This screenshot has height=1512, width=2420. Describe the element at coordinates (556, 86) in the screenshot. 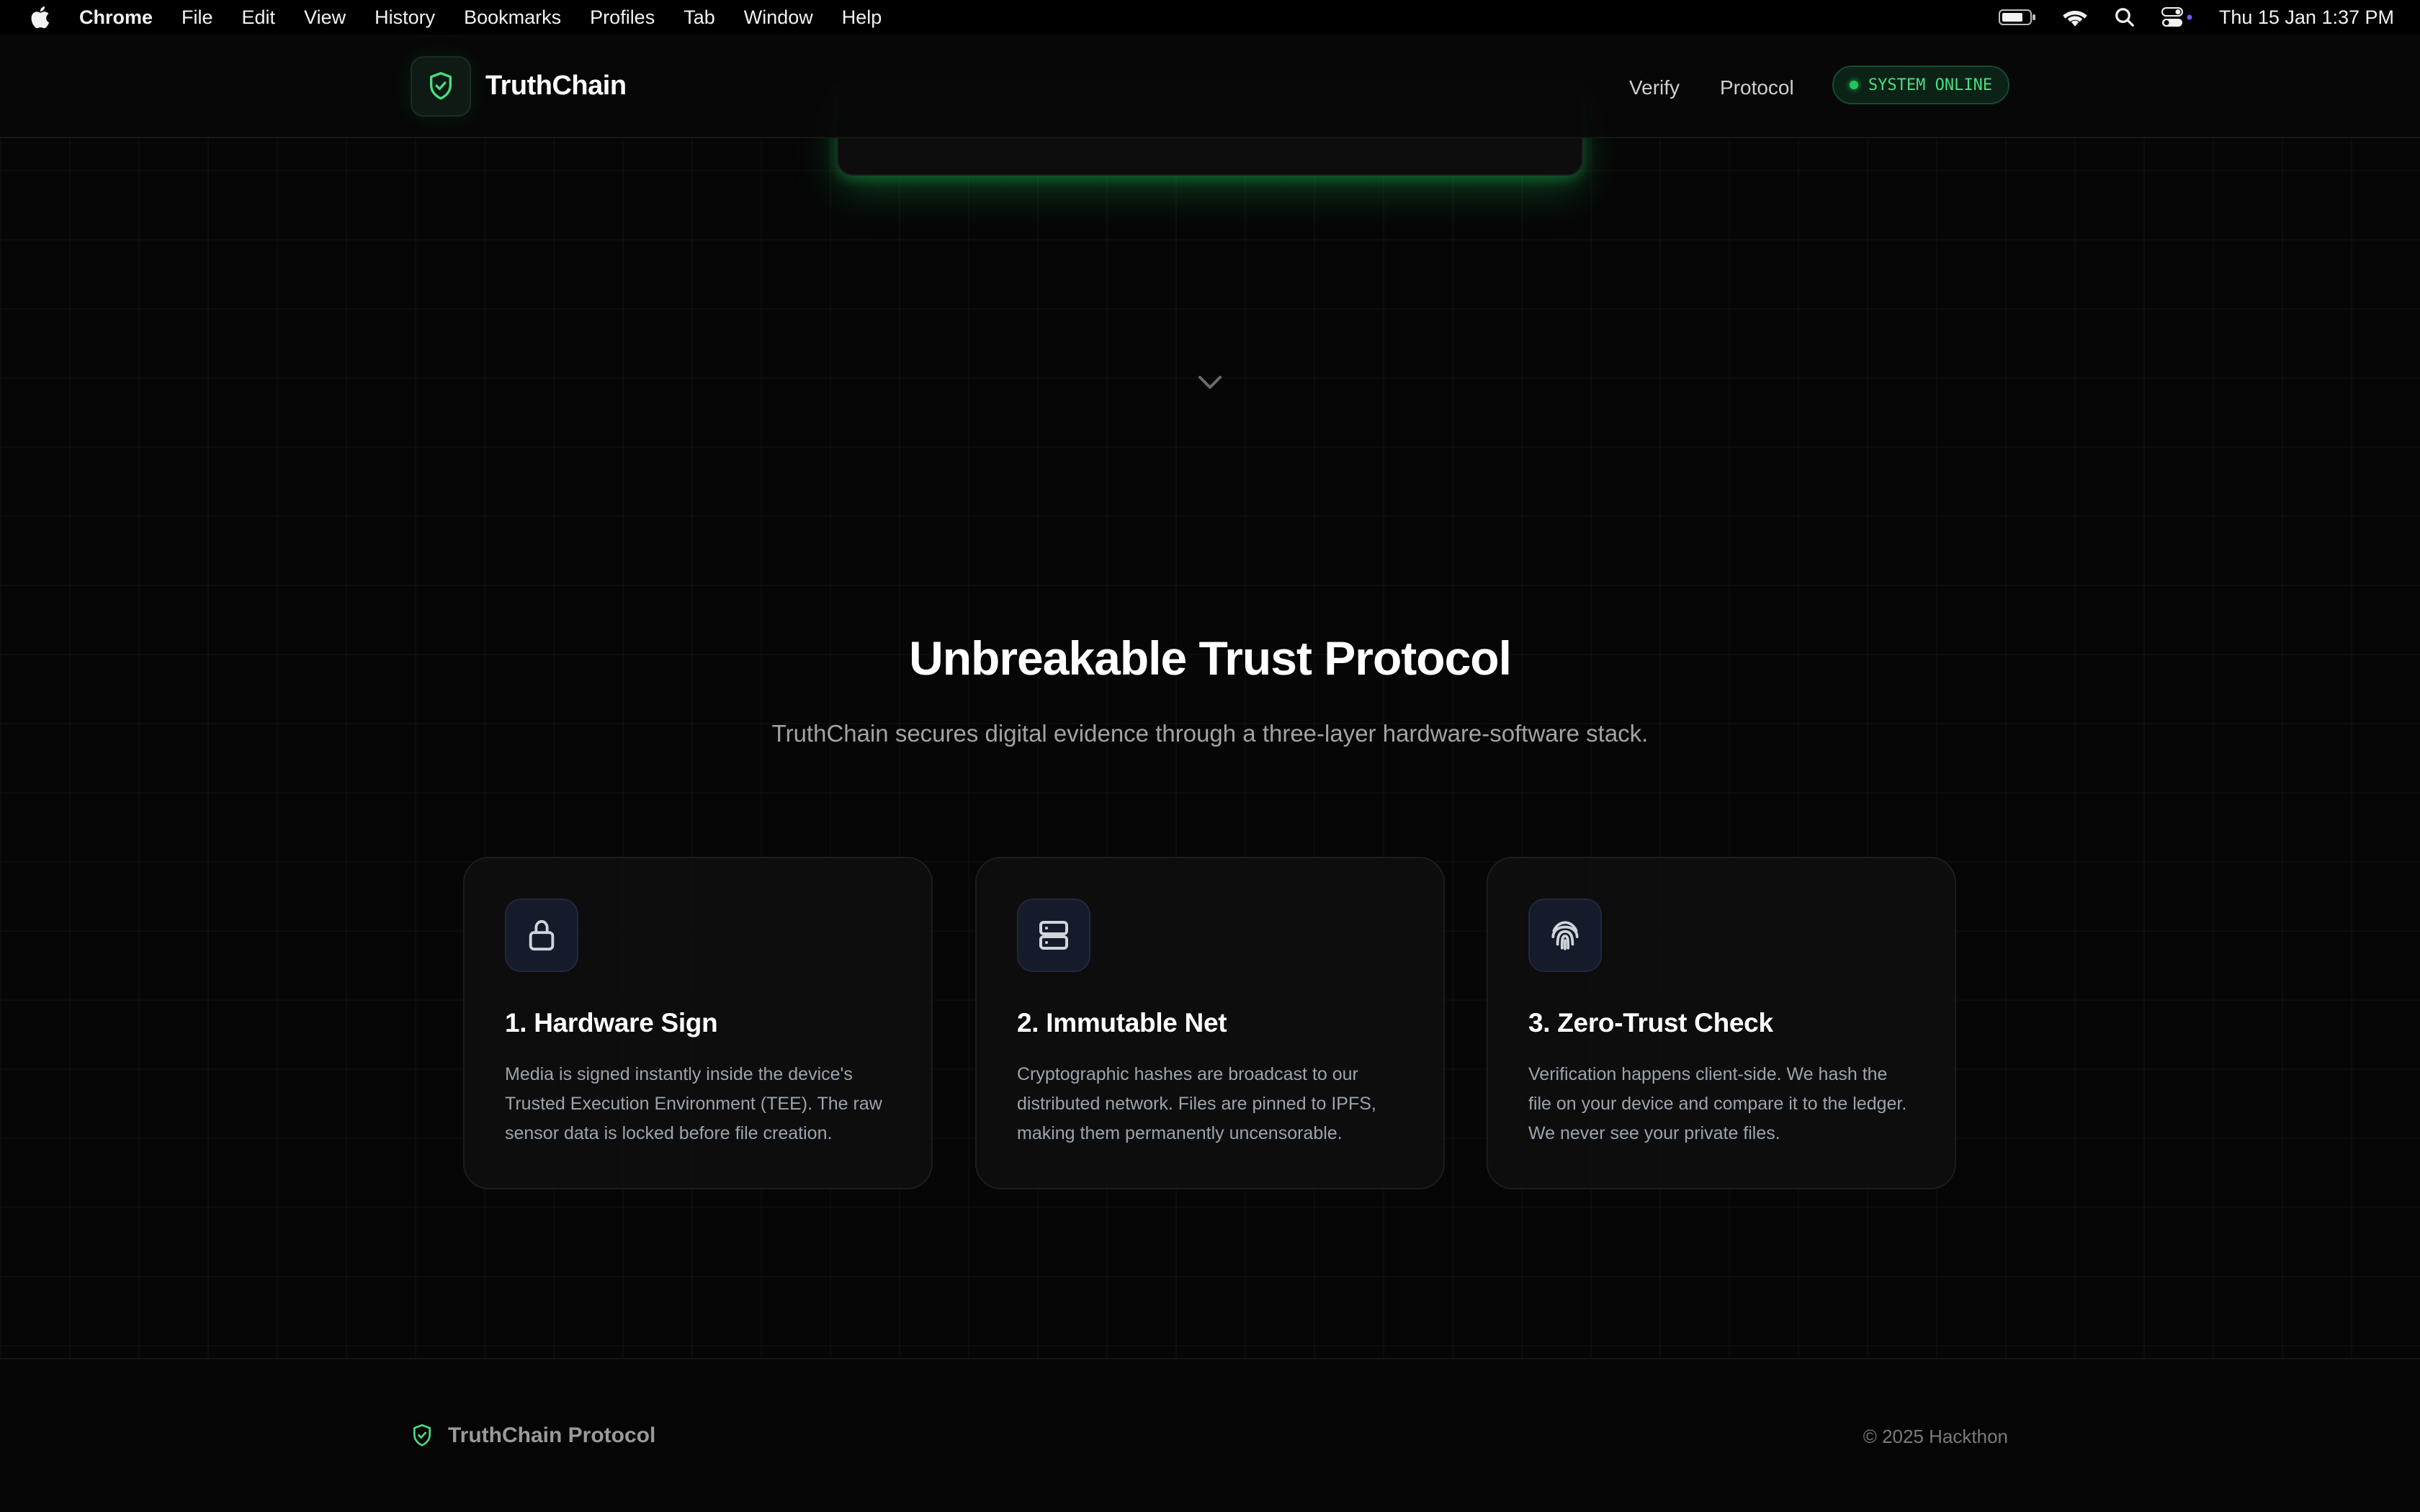

I see `brand-name: TruthChain` at that location.